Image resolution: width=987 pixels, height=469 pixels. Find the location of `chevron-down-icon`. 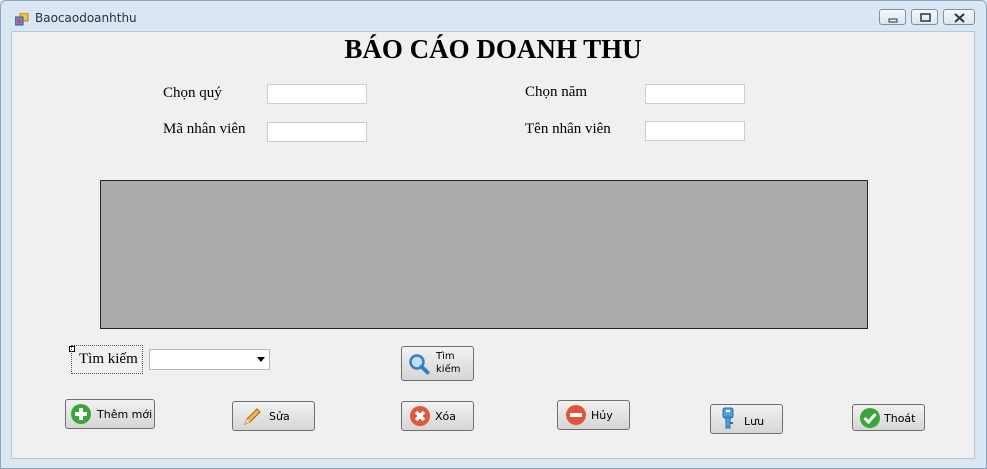

chevron-down-icon is located at coordinates (261, 359).